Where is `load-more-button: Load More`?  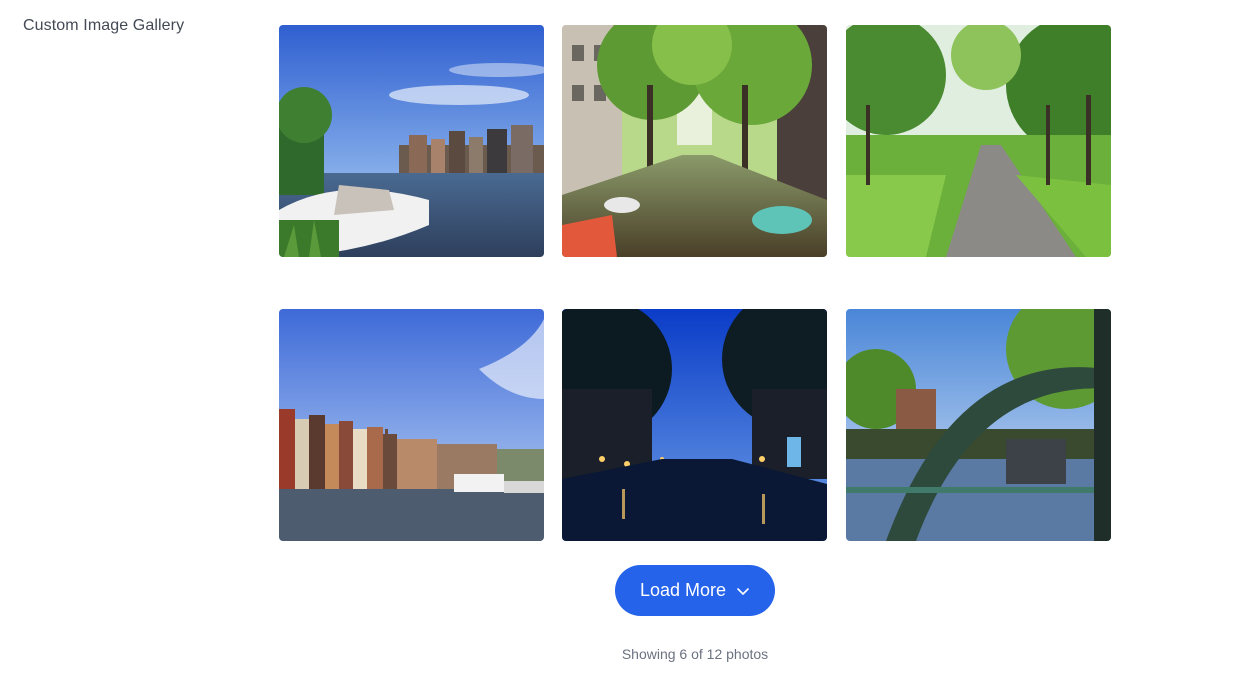 load-more-button: Load More is located at coordinates (695, 590).